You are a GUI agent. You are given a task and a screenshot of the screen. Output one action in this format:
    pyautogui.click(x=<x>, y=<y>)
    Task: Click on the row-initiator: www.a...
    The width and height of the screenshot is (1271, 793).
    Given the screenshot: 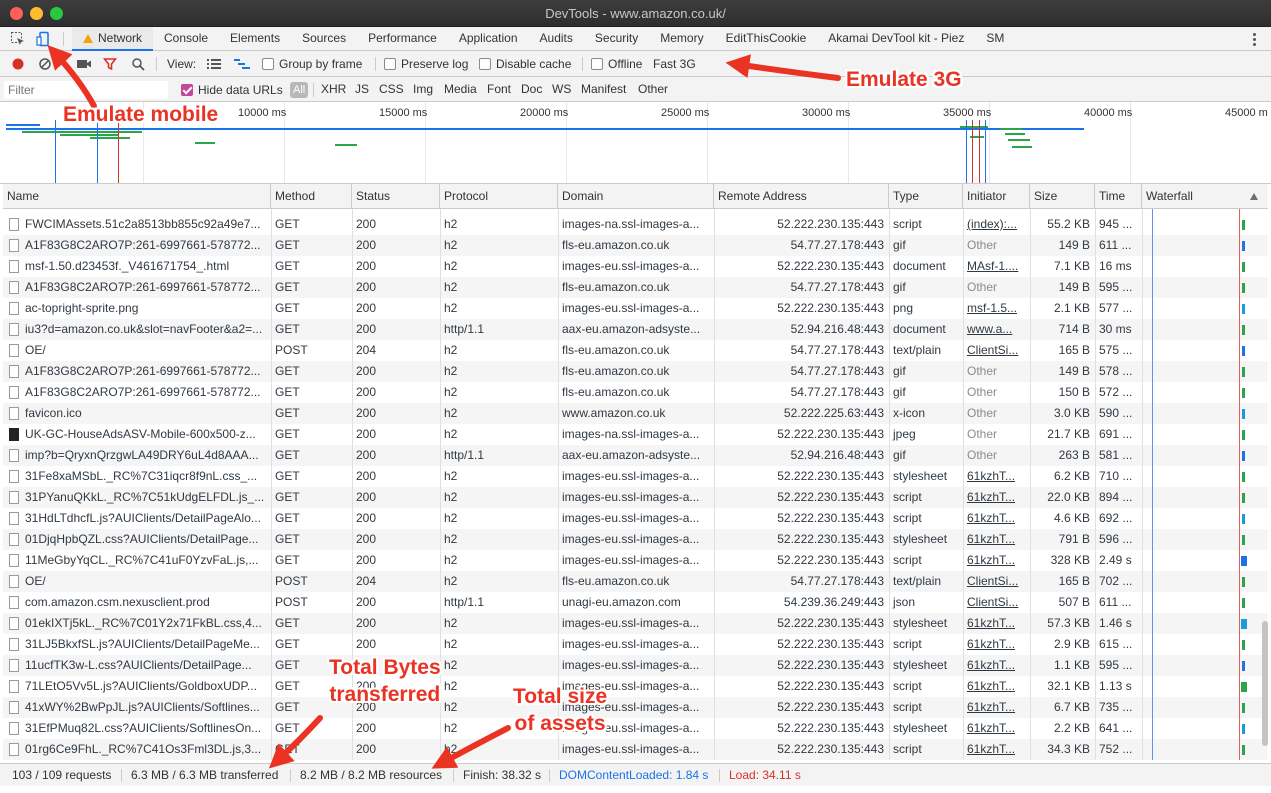 What is the action you would take?
    pyautogui.click(x=996, y=329)
    